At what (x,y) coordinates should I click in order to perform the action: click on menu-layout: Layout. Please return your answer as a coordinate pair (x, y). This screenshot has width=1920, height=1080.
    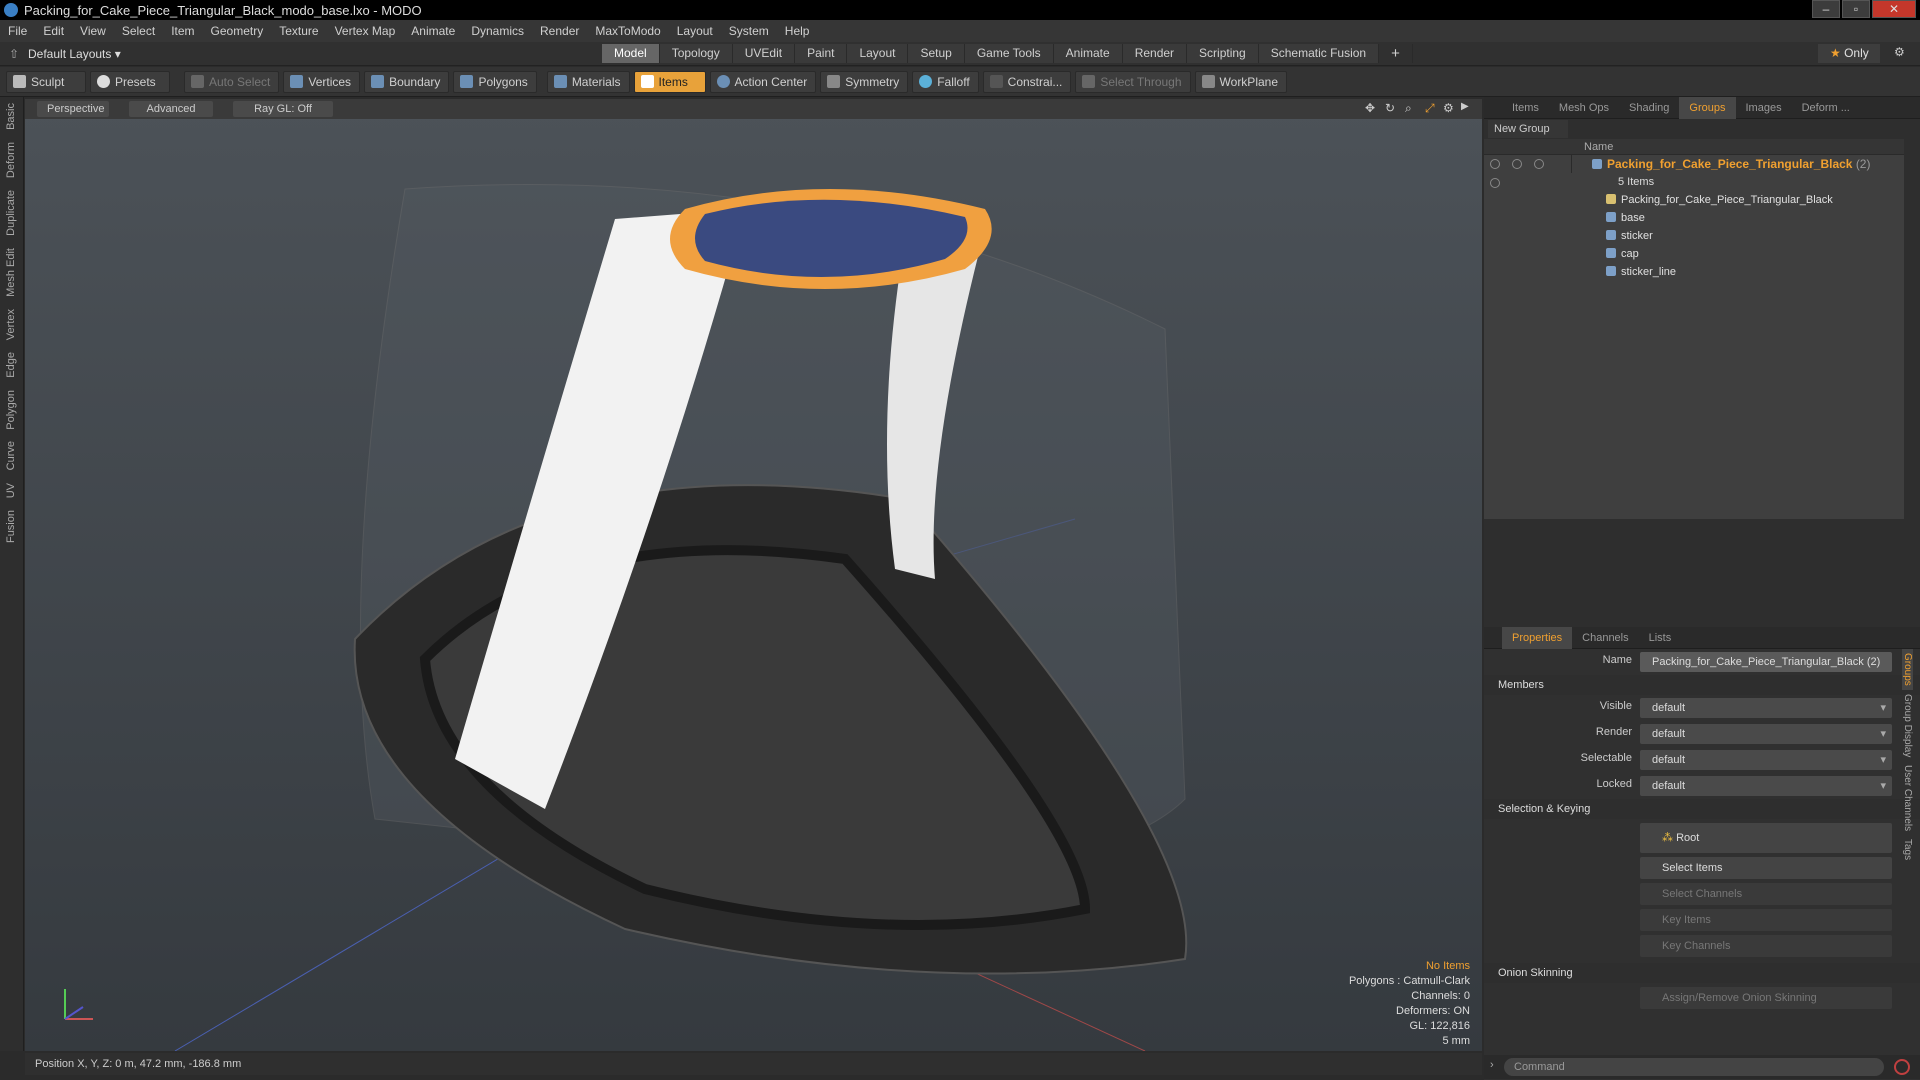
    Looking at the image, I should click on (695, 31).